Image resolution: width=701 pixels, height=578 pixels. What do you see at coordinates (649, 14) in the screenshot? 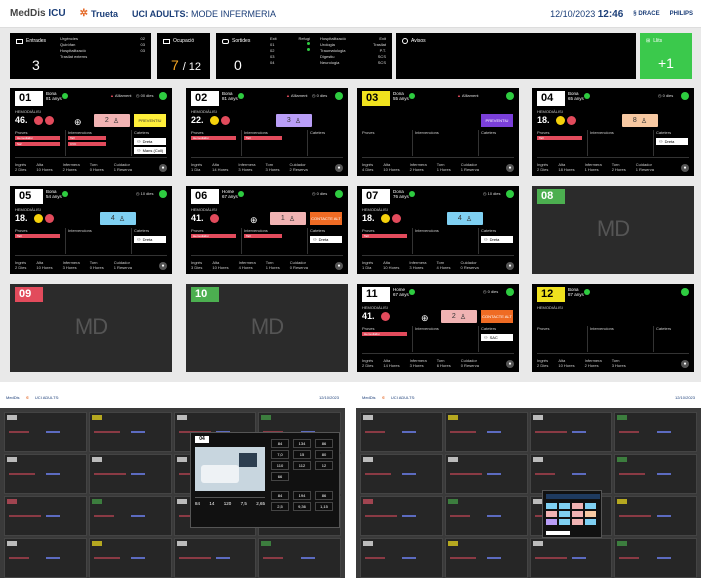
I see `sponsor-1: DRACE` at bounding box center [649, 14].